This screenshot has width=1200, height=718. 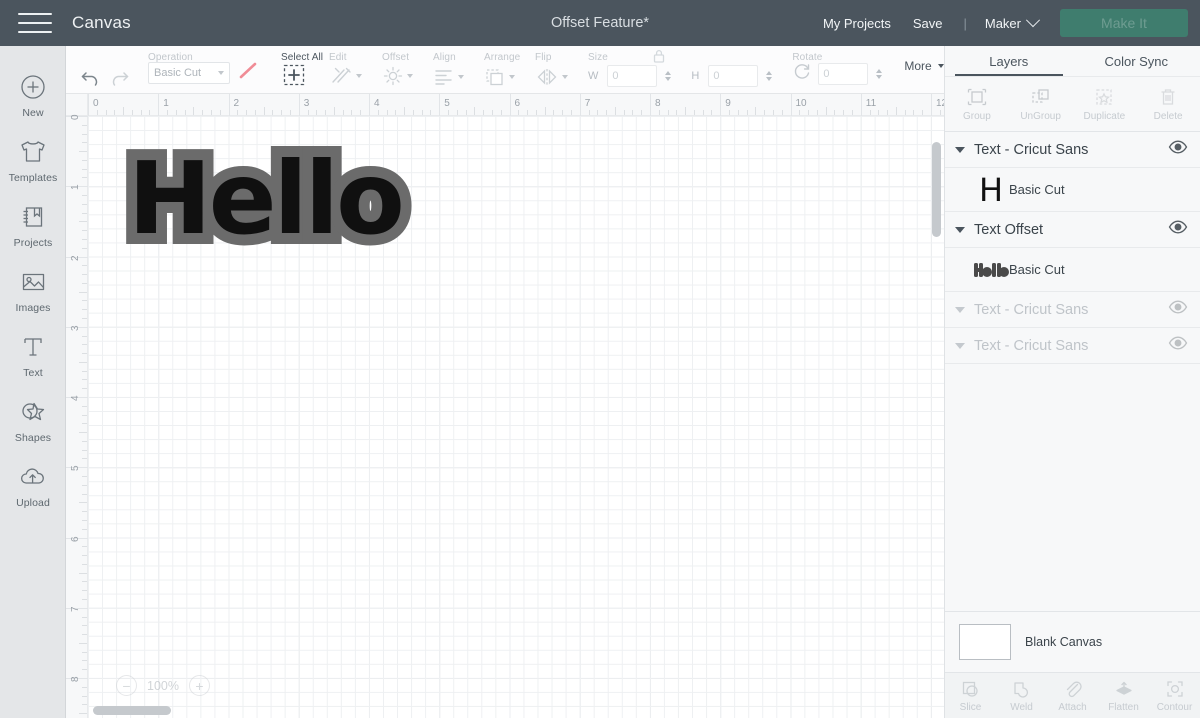 What do you see at coordinates (728, 103) in the screenshot?
I see `ruler-label: 9` at bounding box center [728, 103].